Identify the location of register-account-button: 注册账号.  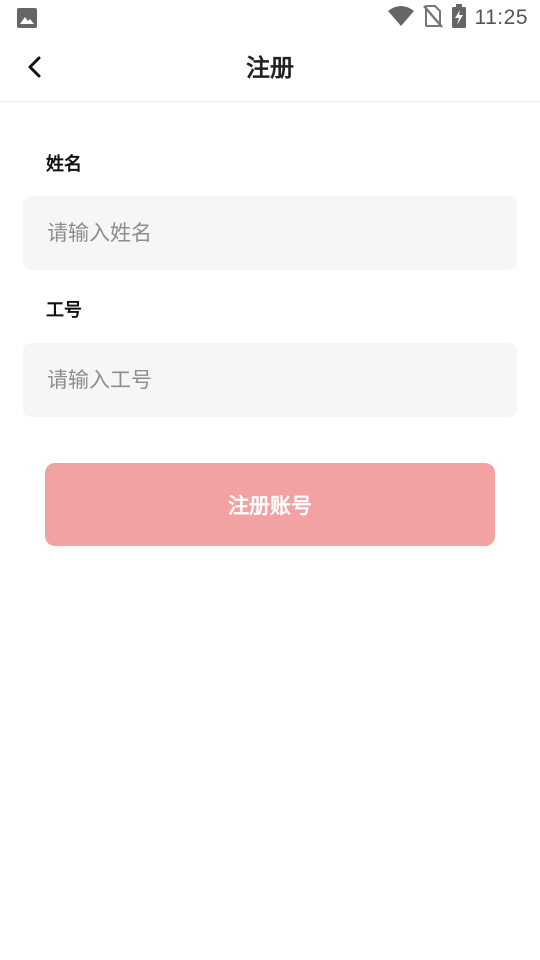
(270, 504).